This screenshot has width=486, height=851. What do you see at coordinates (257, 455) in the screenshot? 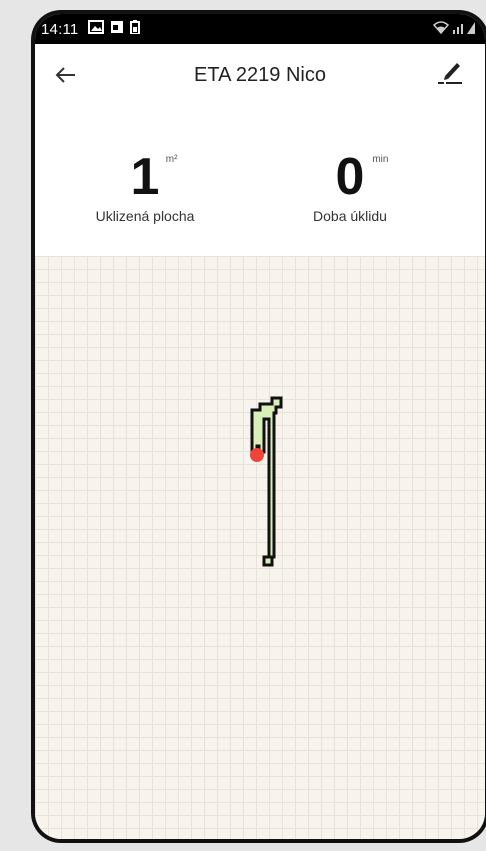
I see `robot-position-marker` at bounding box center [257, 455].